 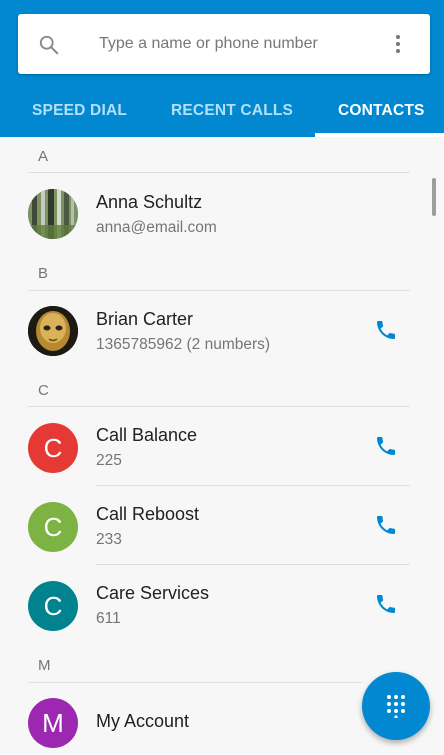 What do you see at coordinates (43, 390) in the screenshot?
I see `section-header-c: C` at bounding box center [43, 390].